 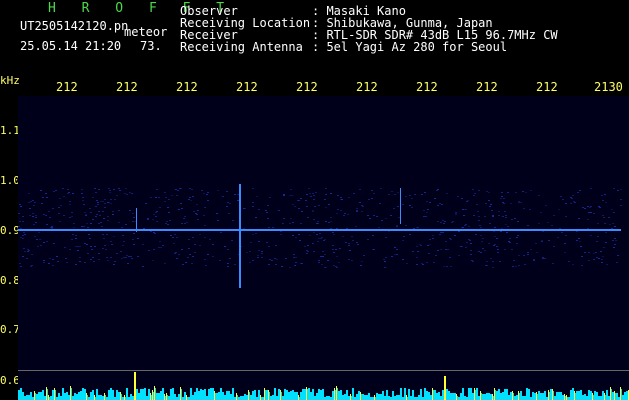 What do you see at coordinates (10, 130) in the screenshot?
I see `y-tick-1.1: 1.1` at bounding box center [10, 130].